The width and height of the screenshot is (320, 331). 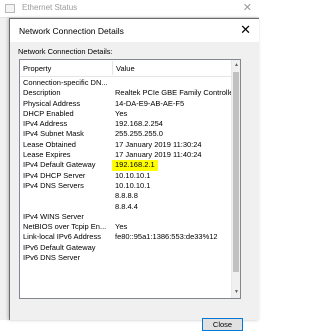 I want to click on property-name: Physical Address, so click(x=52, y=103).